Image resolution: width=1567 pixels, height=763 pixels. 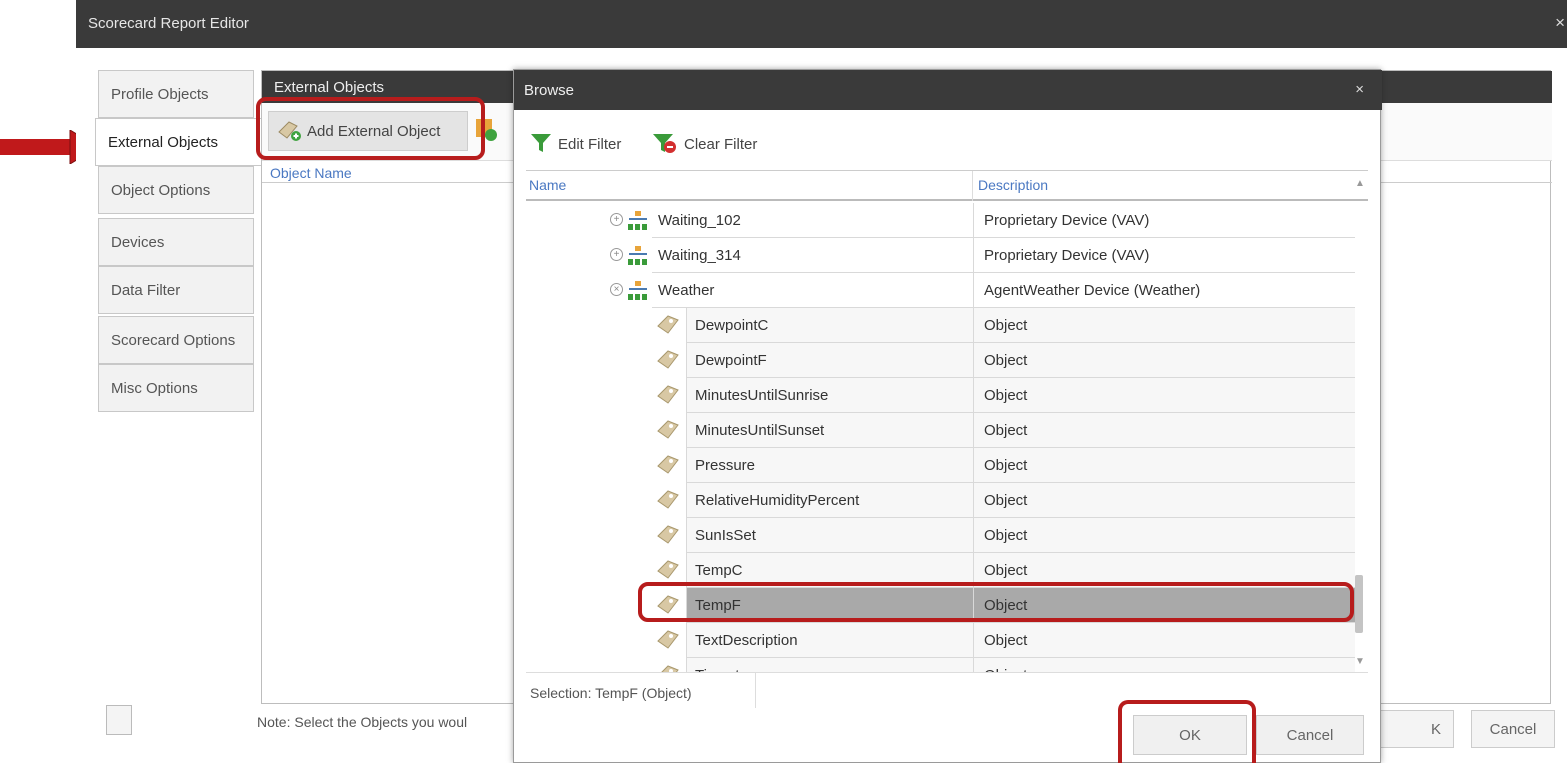 I want to click on report-icon, so click(x=119, y=720).